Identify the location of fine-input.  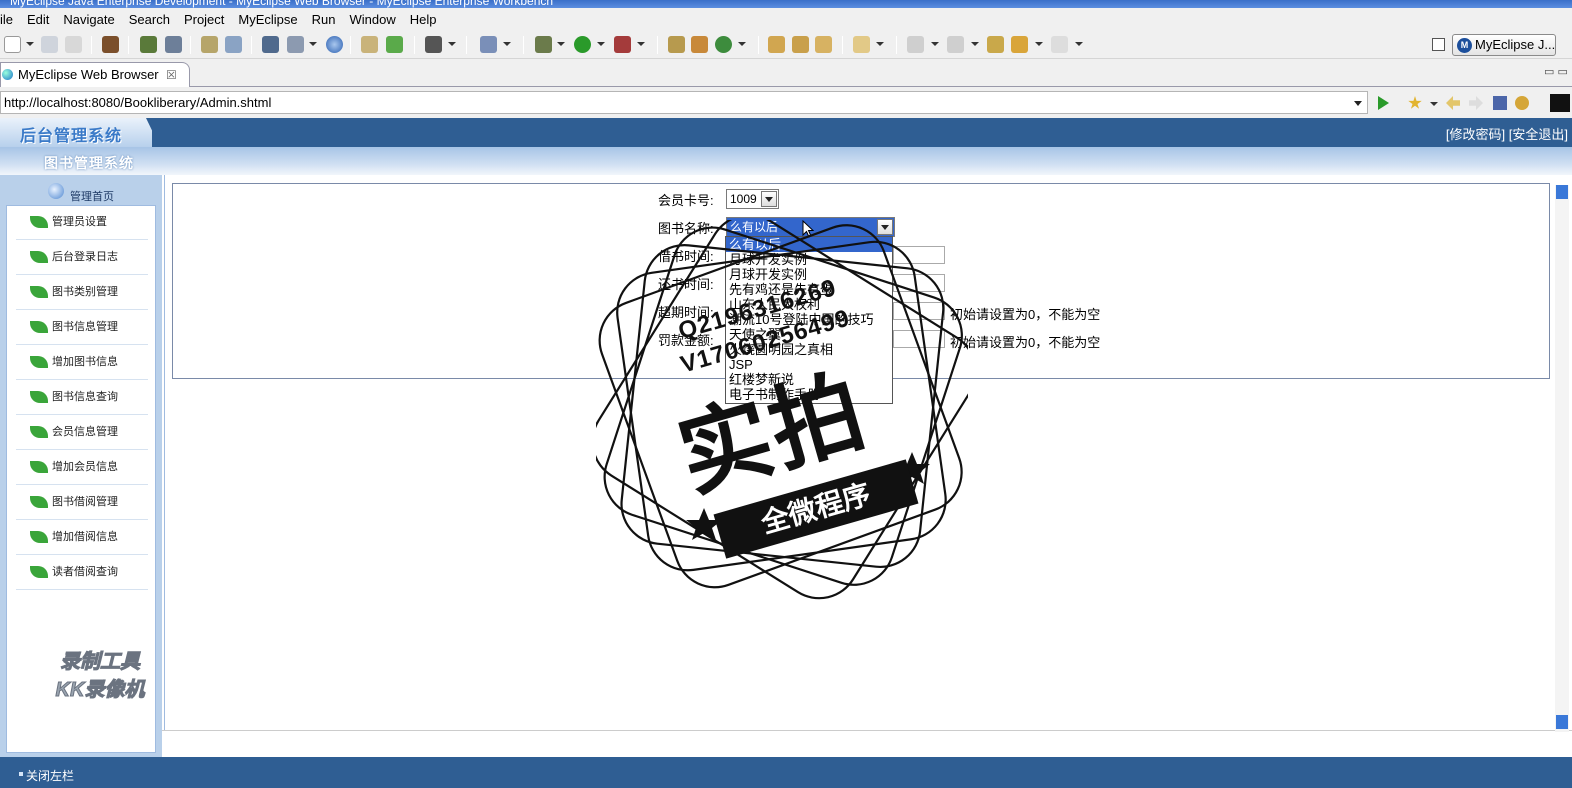
(919, 339).